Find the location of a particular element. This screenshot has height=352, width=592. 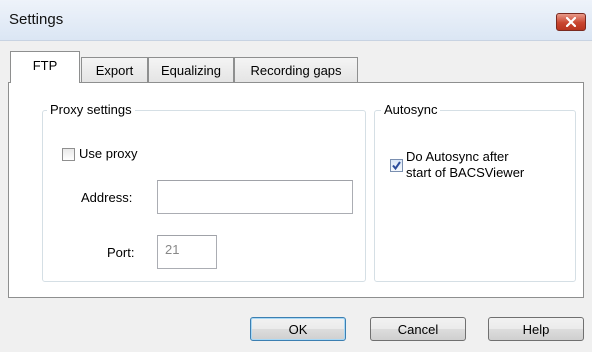

window-title: Settings is located at coordinates (36, 19).